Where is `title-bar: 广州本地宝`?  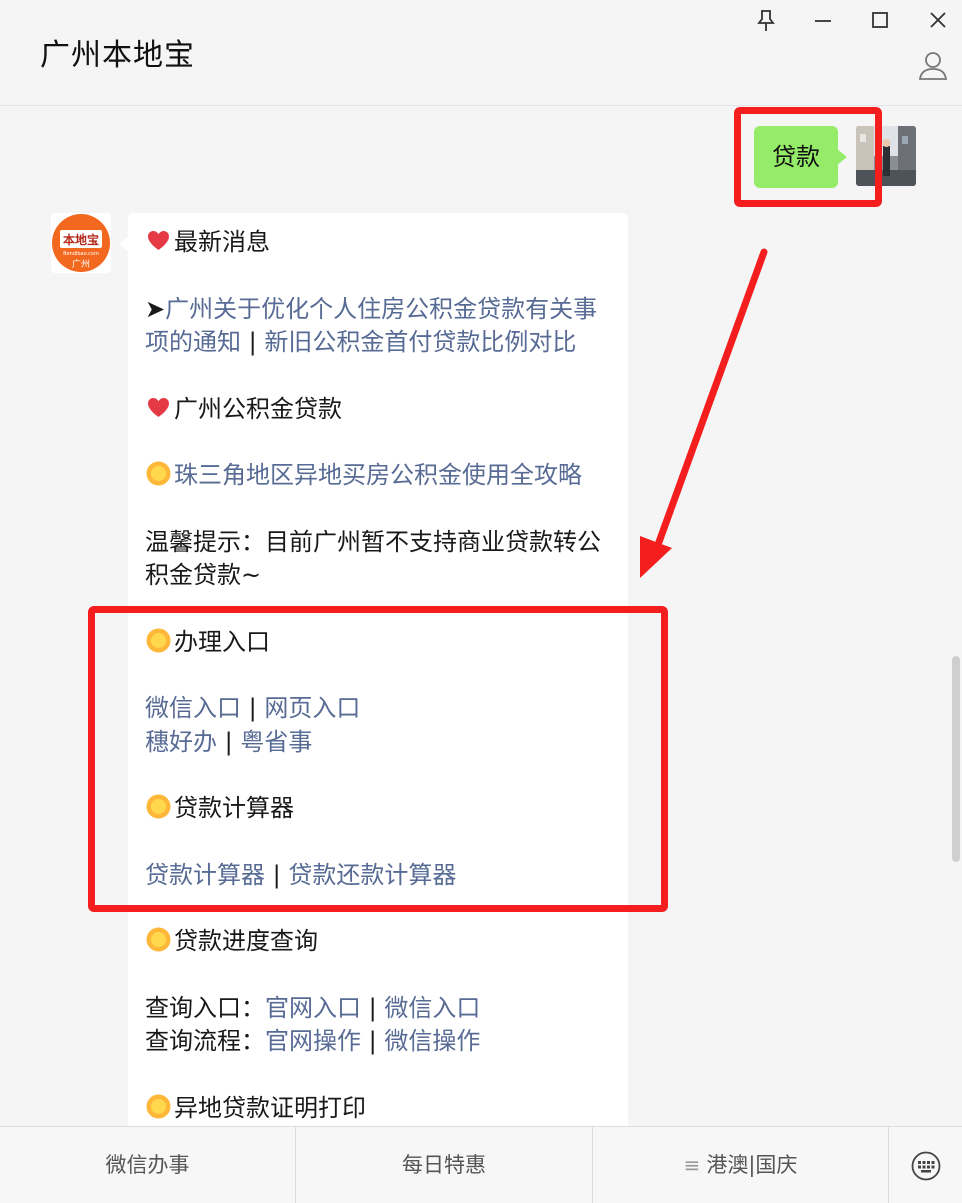
title-bar: 广州本地宝 is located at coordinates (481, 53).